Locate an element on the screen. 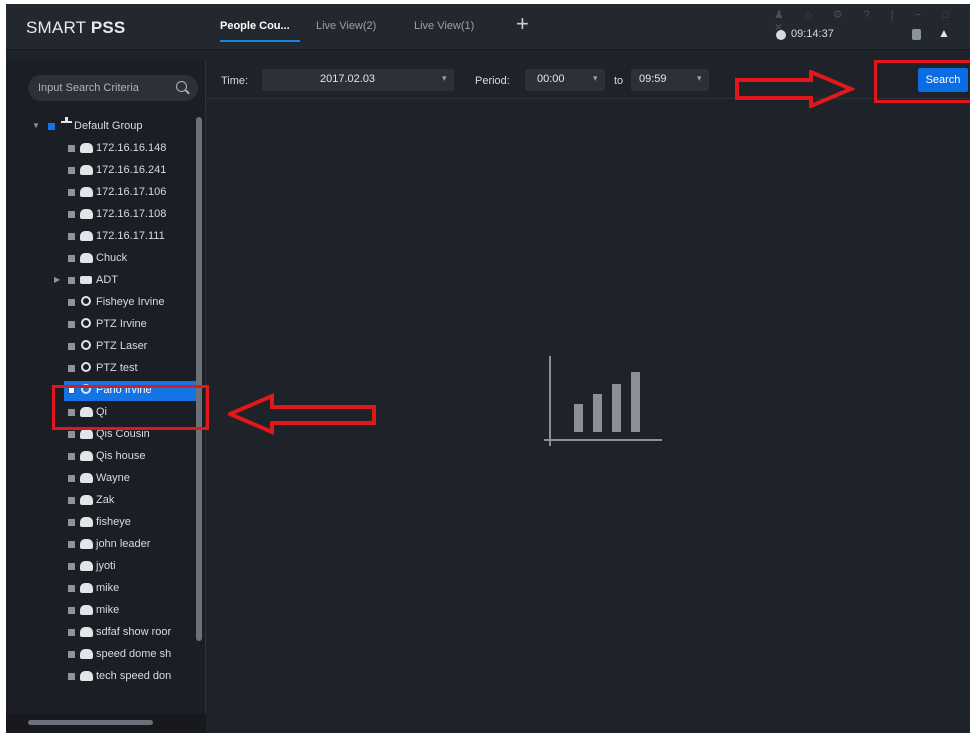 Image resolution: width=970 pixels, height=733 pixels. tree-item: PTZ Irvine is located at coordinates (101, 325).